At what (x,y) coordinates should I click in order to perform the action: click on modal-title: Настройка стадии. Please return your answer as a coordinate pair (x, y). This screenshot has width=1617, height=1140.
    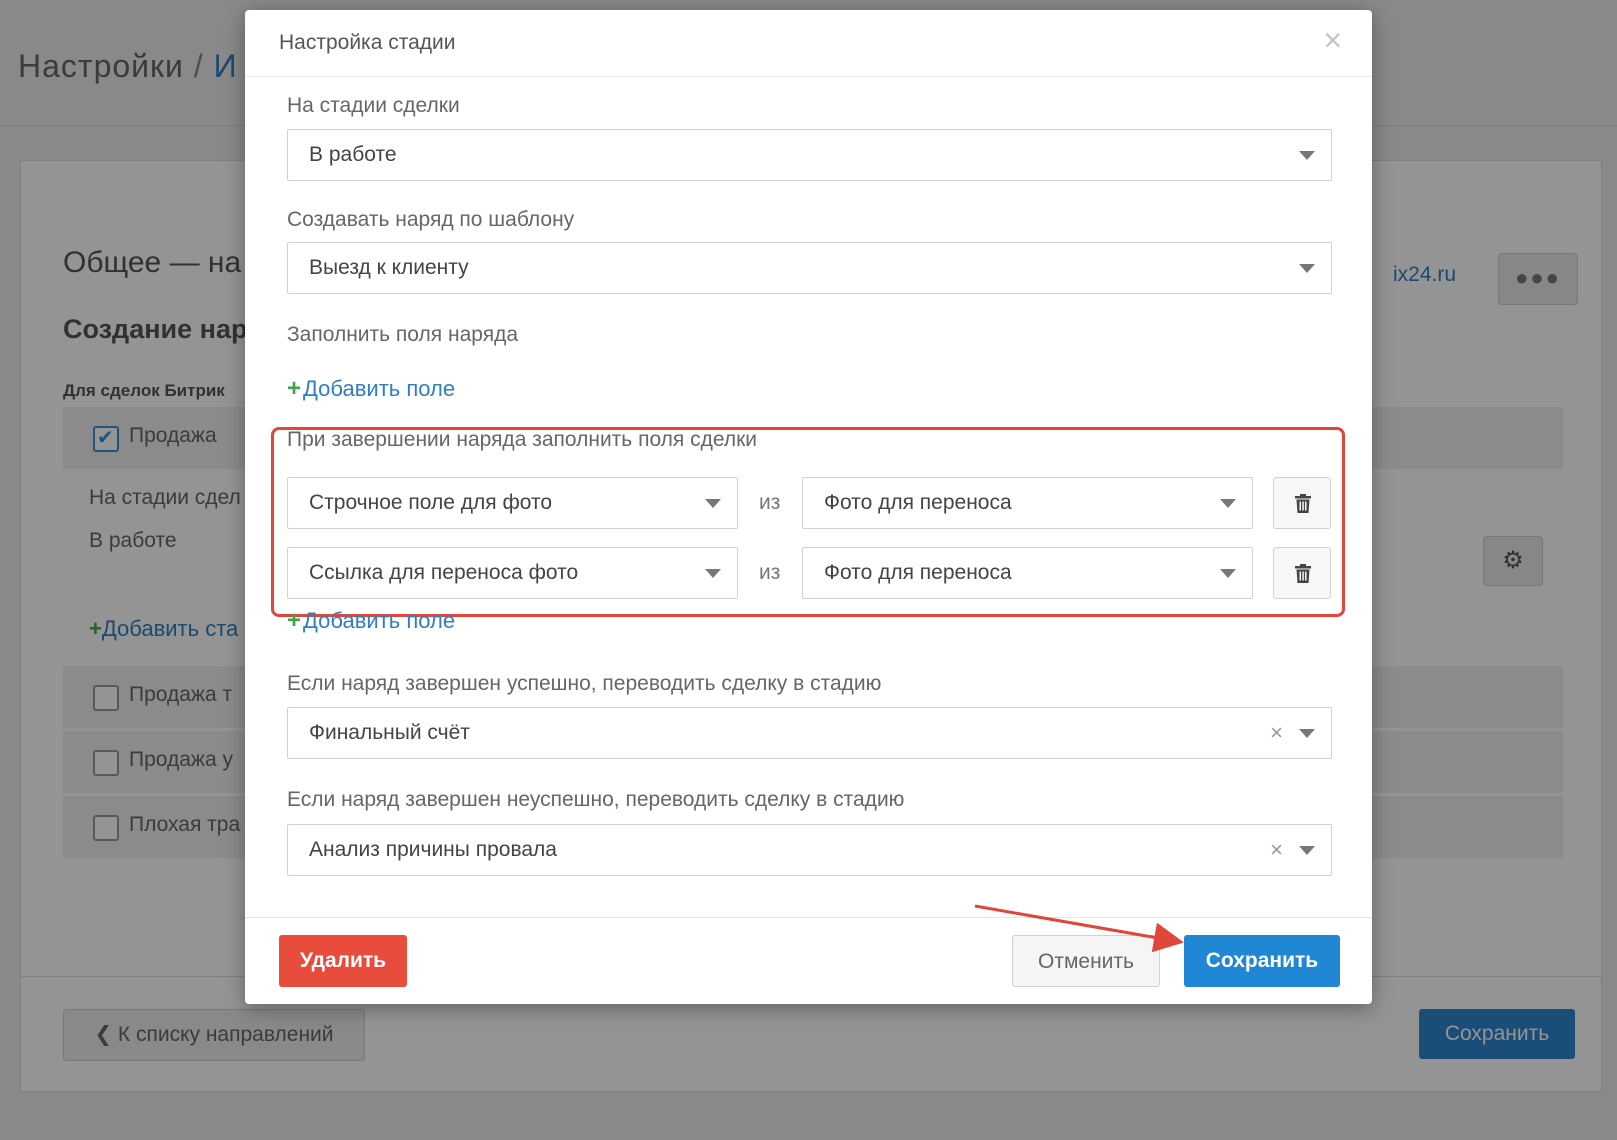
    Looking at the image, I should click on (367, 42).